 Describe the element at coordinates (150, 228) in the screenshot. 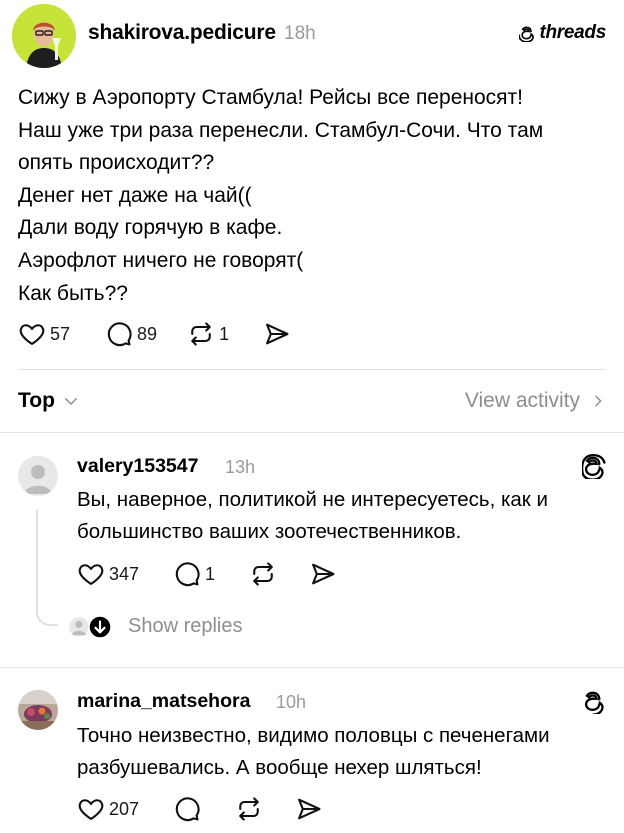

I see `post-line: Дали воду горячую в кафе.` at that location.